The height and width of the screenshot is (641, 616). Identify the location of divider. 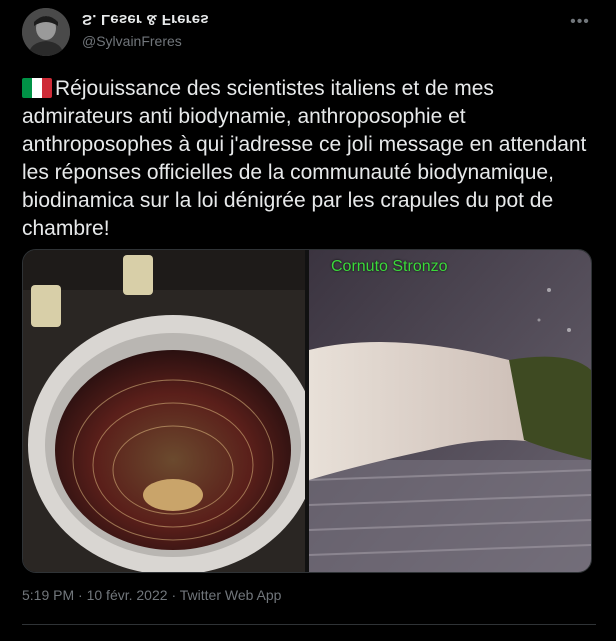
(309, 624).